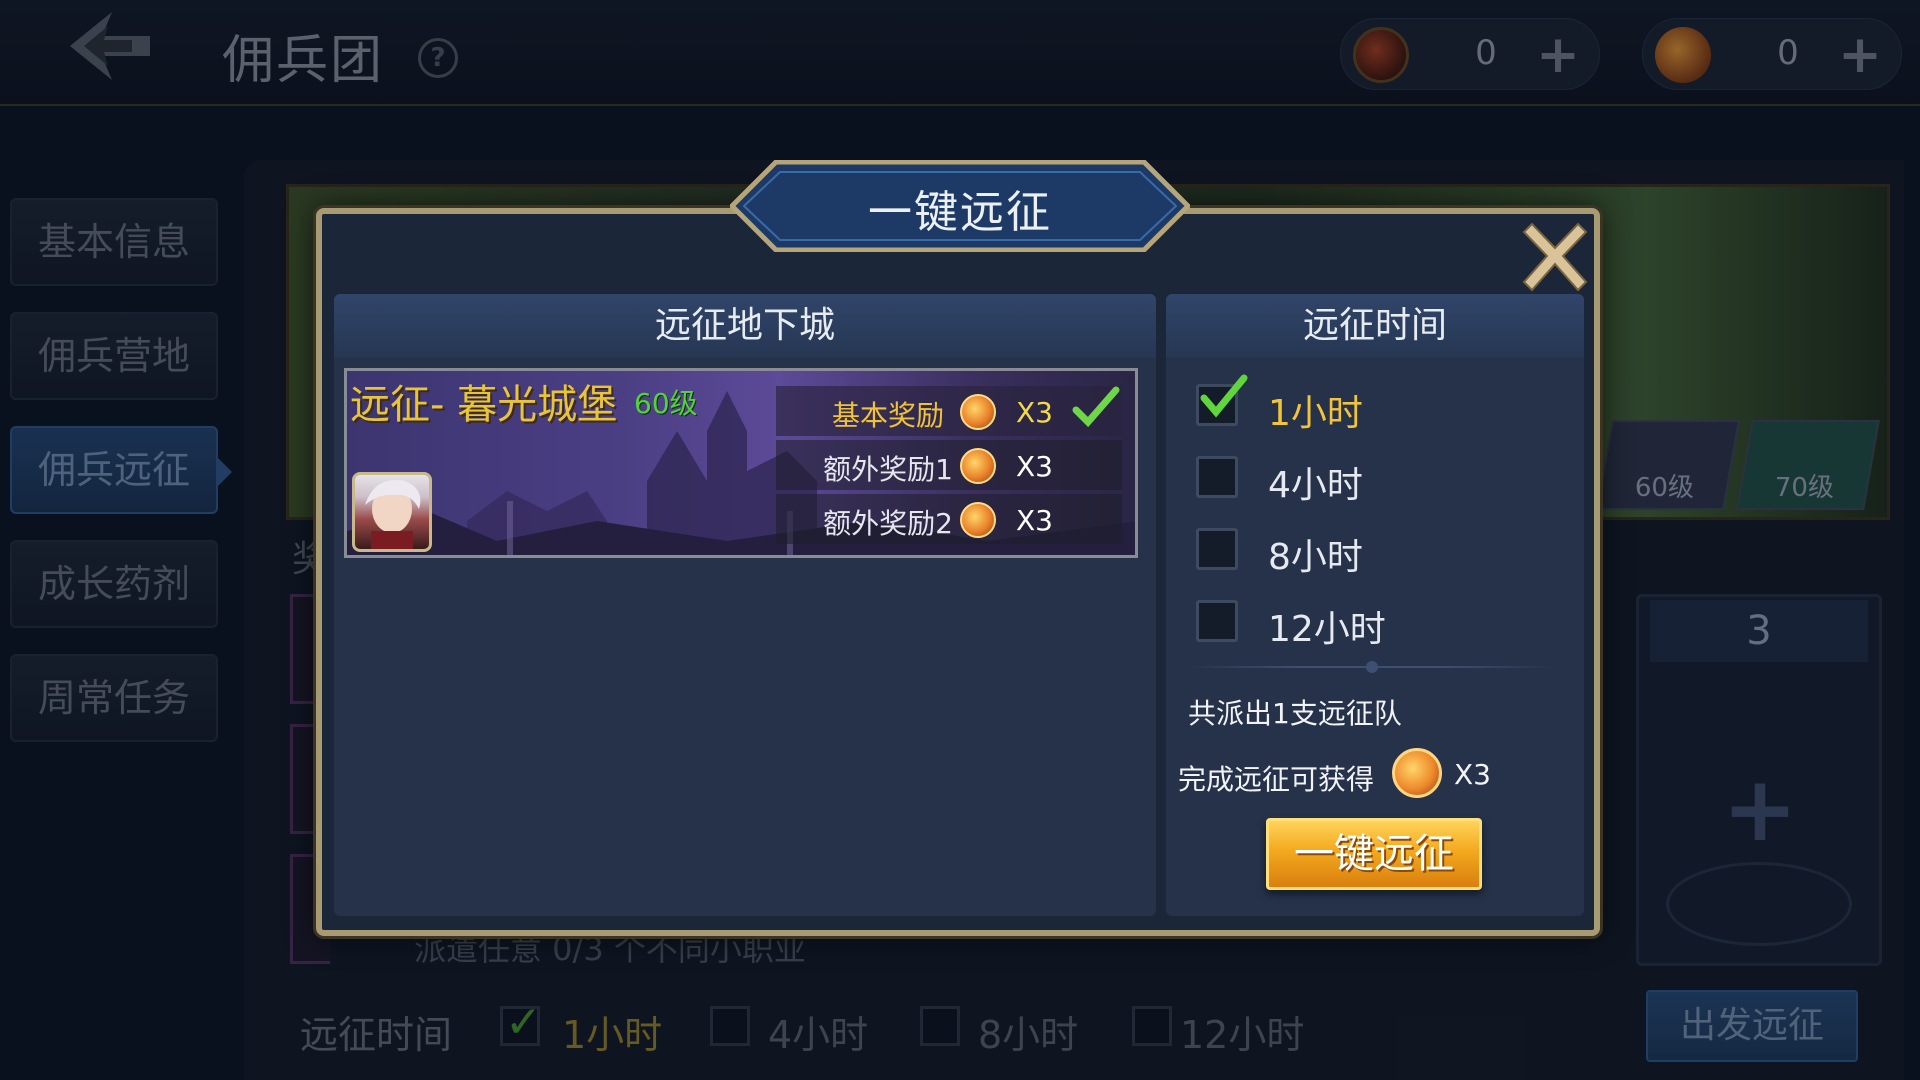 The width and height of the screenshot is (1920, 1080). Describe the element at coordinates (1315, 485) in the screenshot. I see `time-option-label: 4小时` at that location.